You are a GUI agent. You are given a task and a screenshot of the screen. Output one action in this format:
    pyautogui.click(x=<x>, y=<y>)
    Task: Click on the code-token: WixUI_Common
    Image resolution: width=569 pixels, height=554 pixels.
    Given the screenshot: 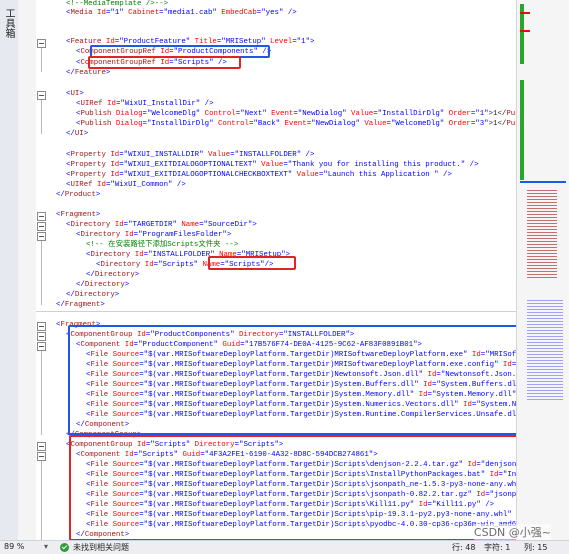 What is the action you would take?
    pyautogui.click(x=141, y=185)
    